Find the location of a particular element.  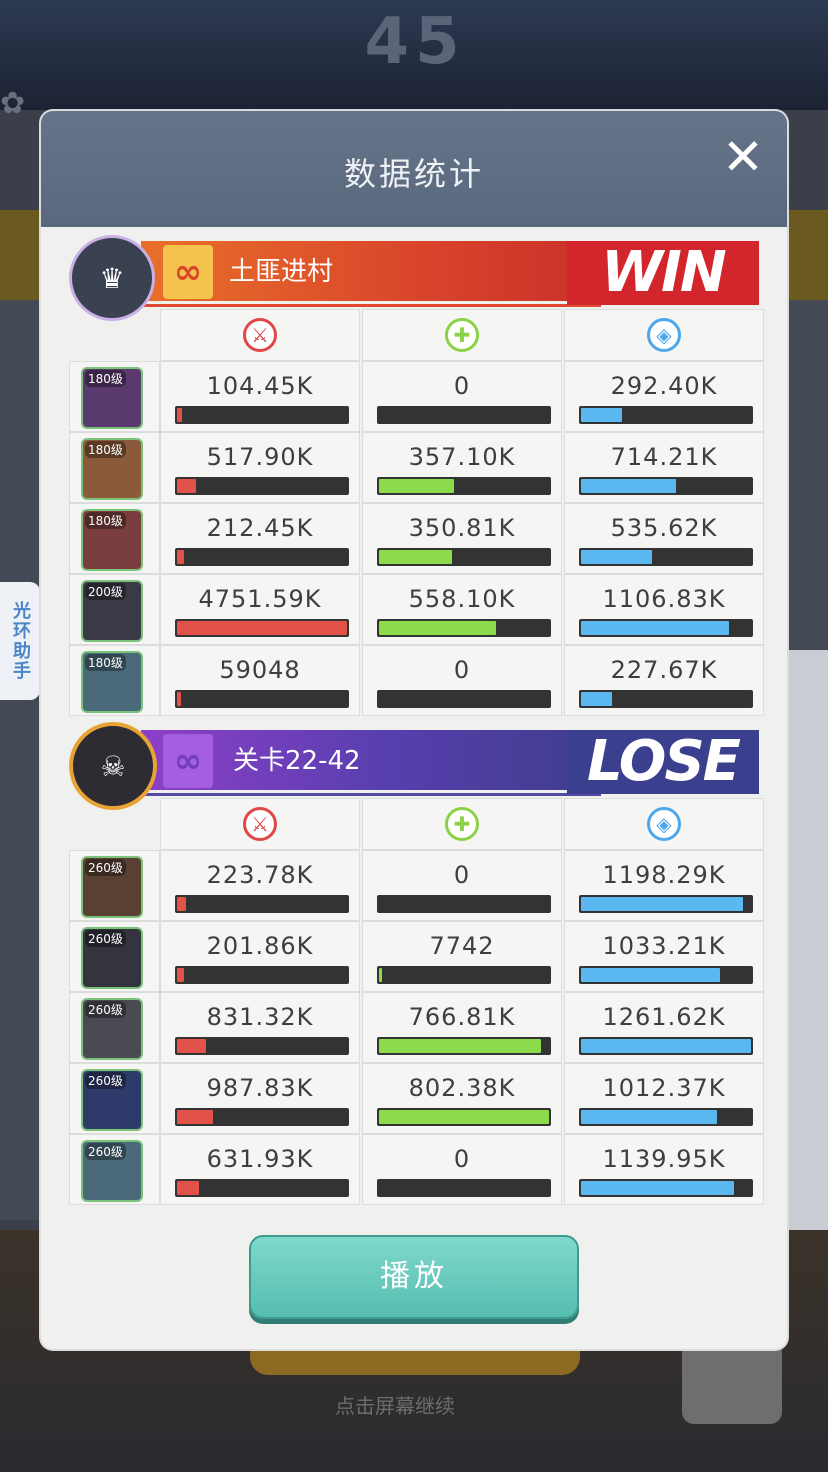

hero-stat-row: 260级 987.83K 802.38K 1012.37K is located at coordinates (416, 1098).